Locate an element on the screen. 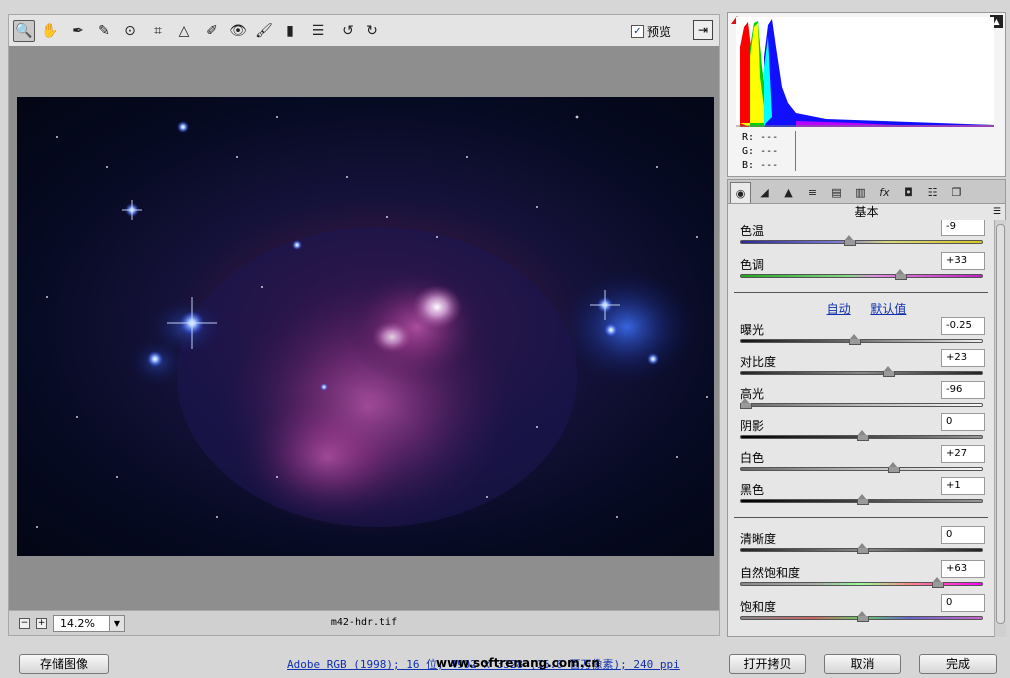 The width and height of the screenshot is (1010, 678). panel-menu-icon: ☰ is located at coordinates (997, 212).